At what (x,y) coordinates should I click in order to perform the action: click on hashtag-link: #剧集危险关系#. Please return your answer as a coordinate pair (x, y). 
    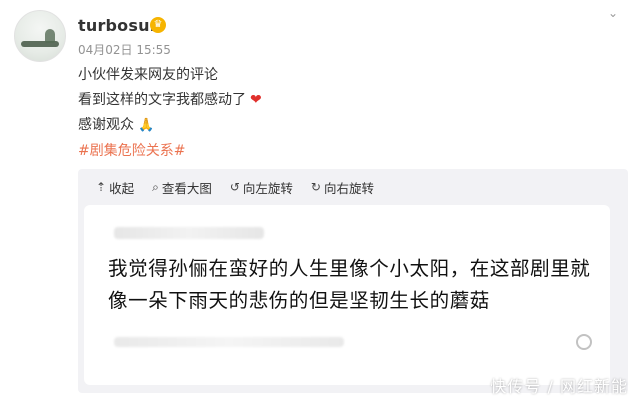
    Looking at the image, I should click on (131, 150).